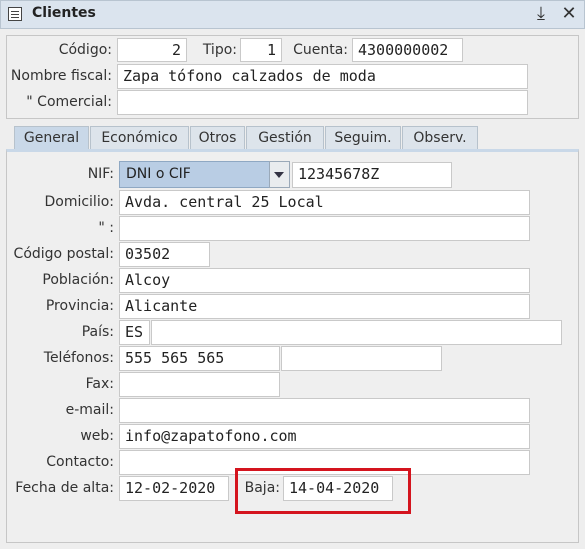 Image resolution: width=585 pixels, height=549 pixels. I want to click on poblacion-label: Población:, so click(78, 280).